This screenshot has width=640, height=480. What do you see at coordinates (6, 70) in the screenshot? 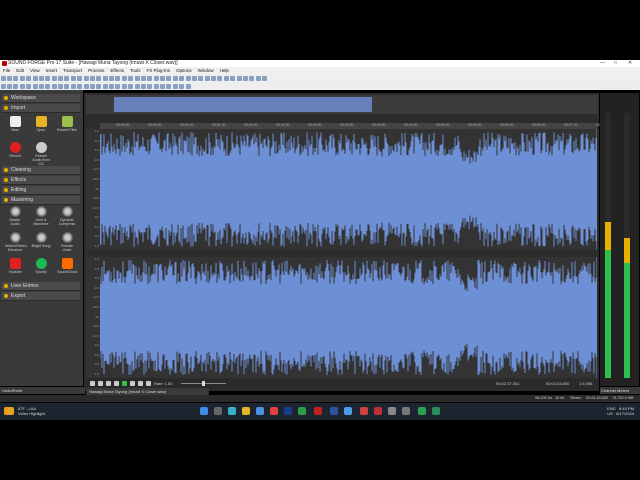
I see `menu-file: File` at bounding box center [6, 70].